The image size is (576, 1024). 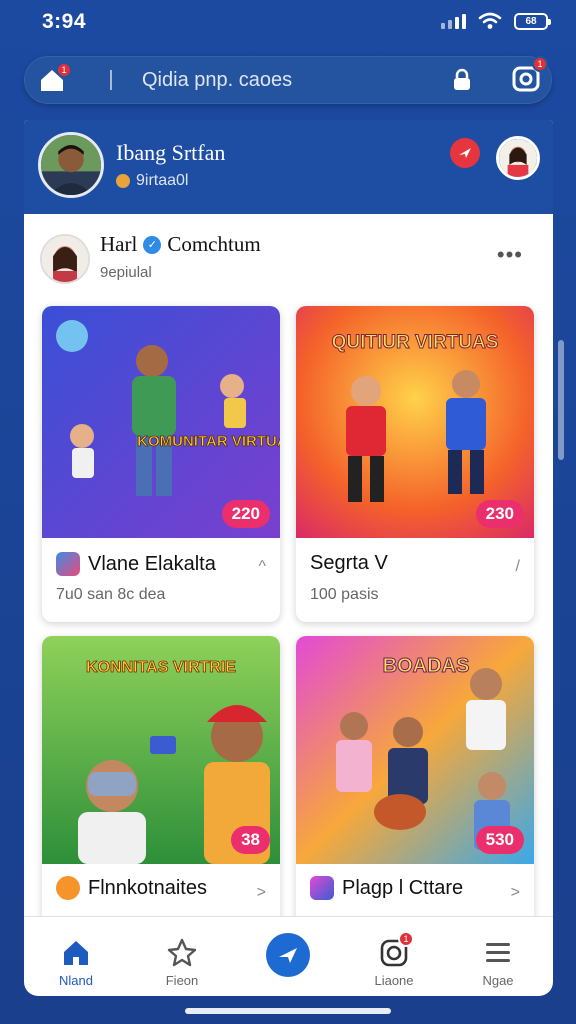 What do you see at coordinates (76, 980) in the screenshot?
I see `nav-home-label: Nland` at bounding box center [76, 980].